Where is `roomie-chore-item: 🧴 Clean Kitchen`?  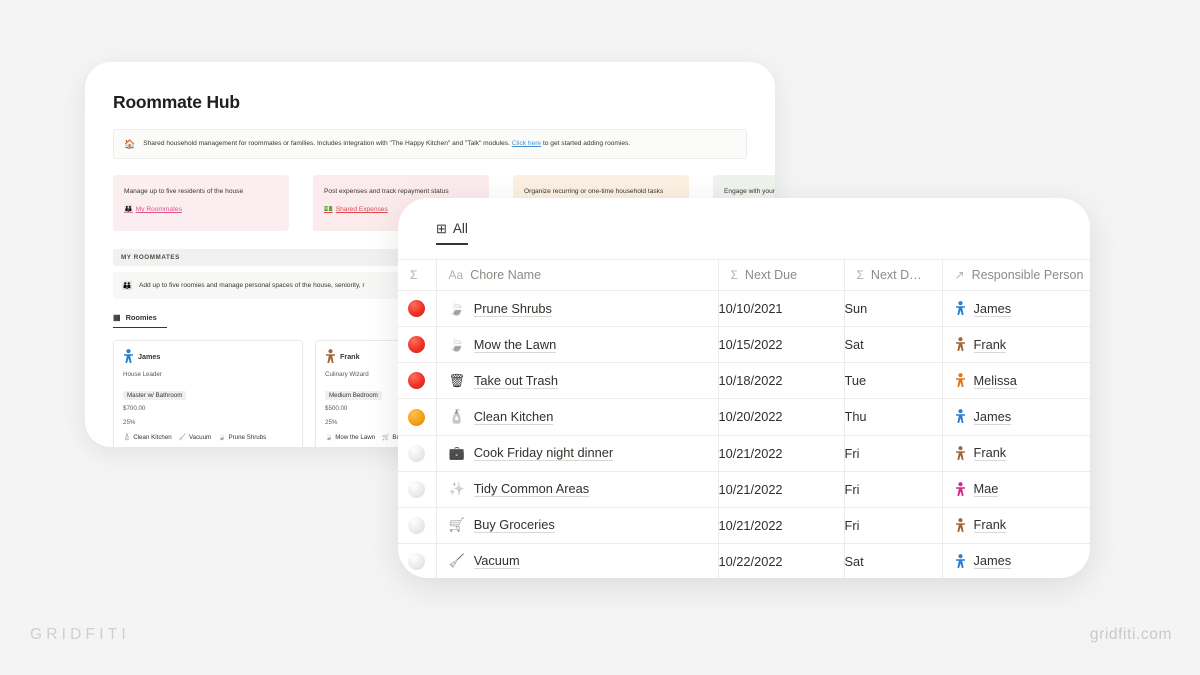 roomie-chore-item: 🧴 Clean Kitchen is located at coordinates (147, 437).